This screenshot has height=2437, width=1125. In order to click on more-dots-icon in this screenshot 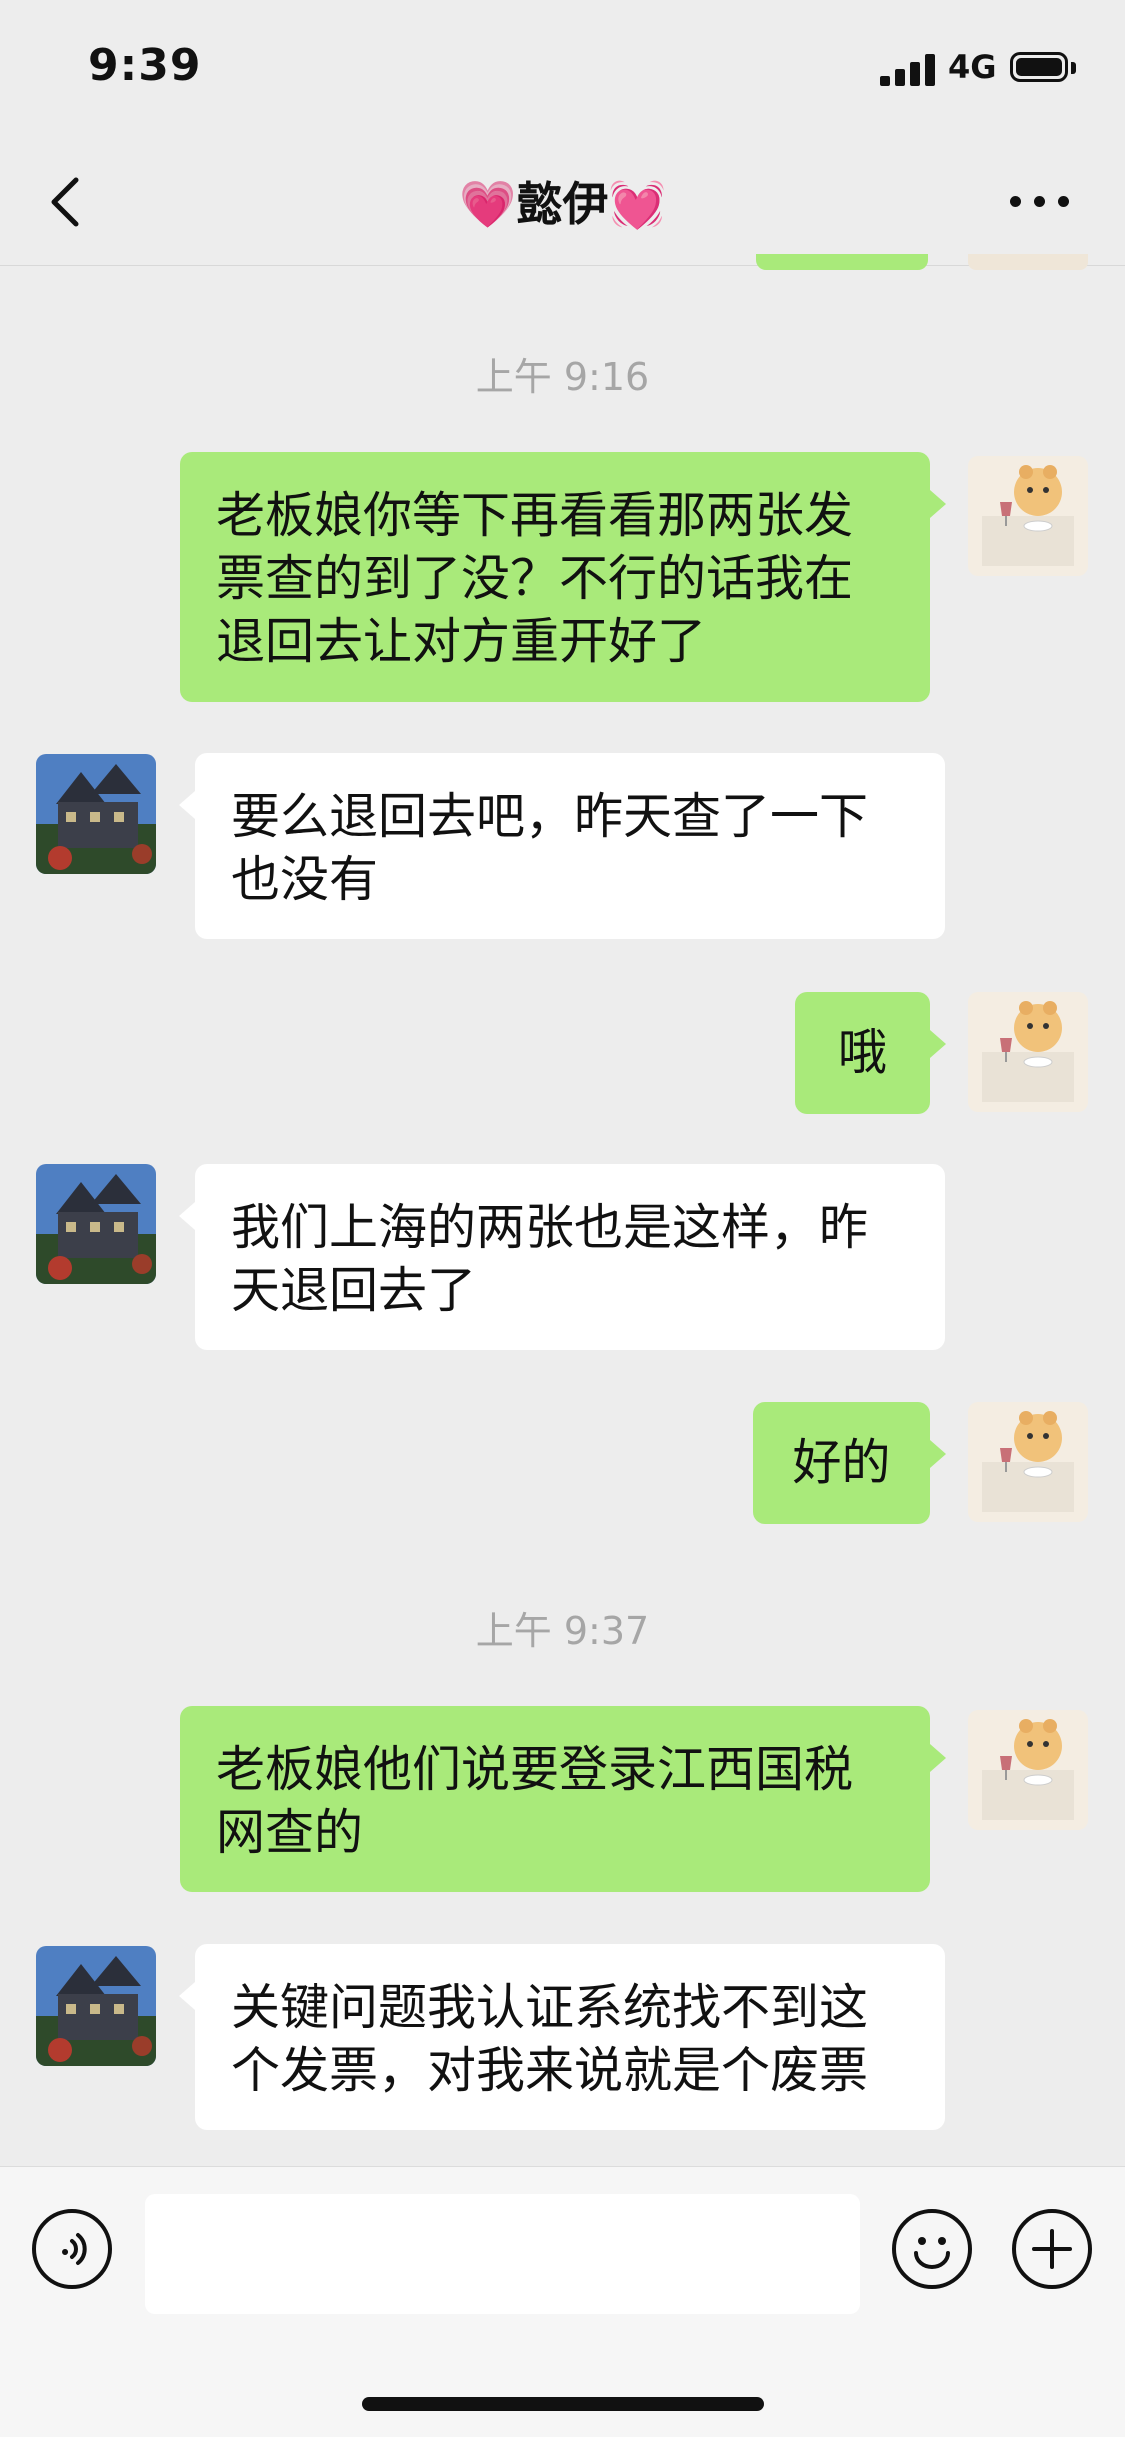, I will do `click(1040, 203)`.